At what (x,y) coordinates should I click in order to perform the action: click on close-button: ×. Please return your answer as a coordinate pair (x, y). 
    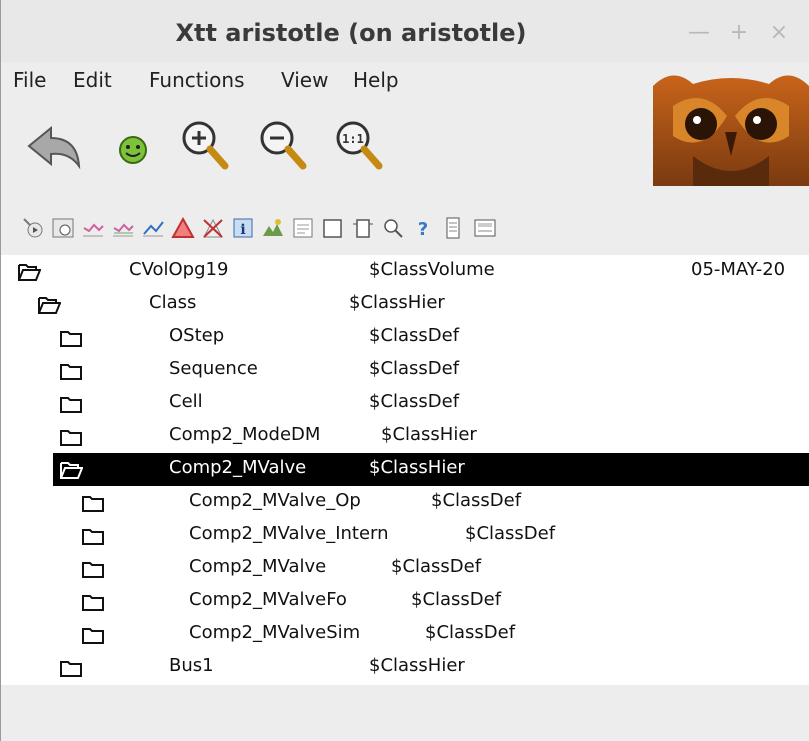
    Looking at the image, I should click on (779, 33).